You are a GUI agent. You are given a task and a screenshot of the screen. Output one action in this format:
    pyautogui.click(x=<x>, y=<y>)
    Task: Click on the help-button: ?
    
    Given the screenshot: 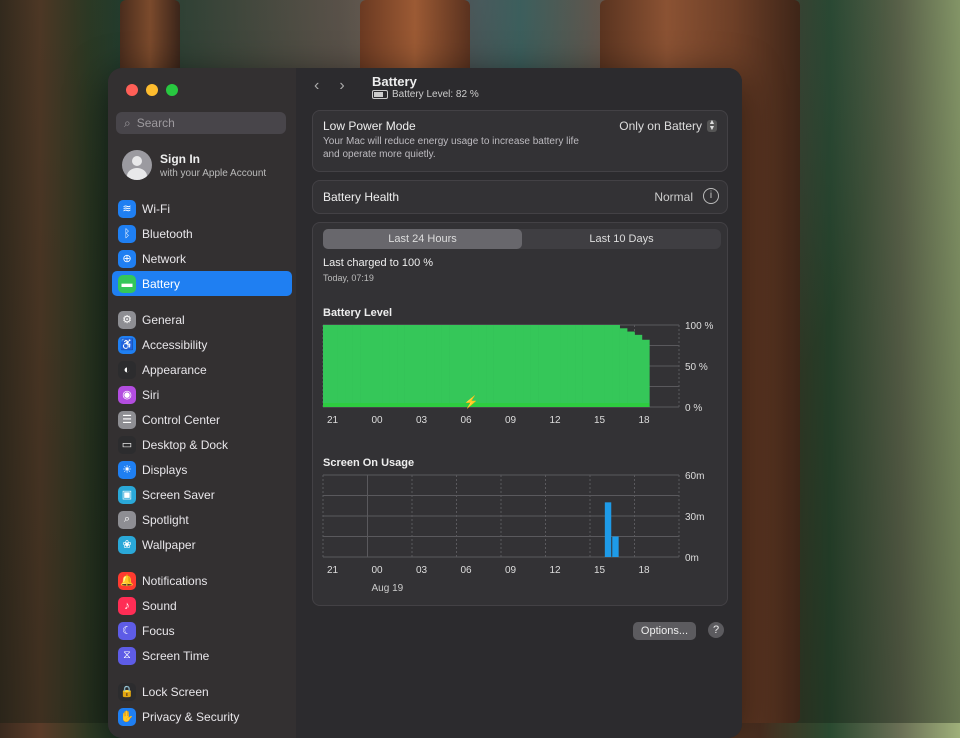 What is the action you would take?
    pyautogui.click(x=716, y=630)
    